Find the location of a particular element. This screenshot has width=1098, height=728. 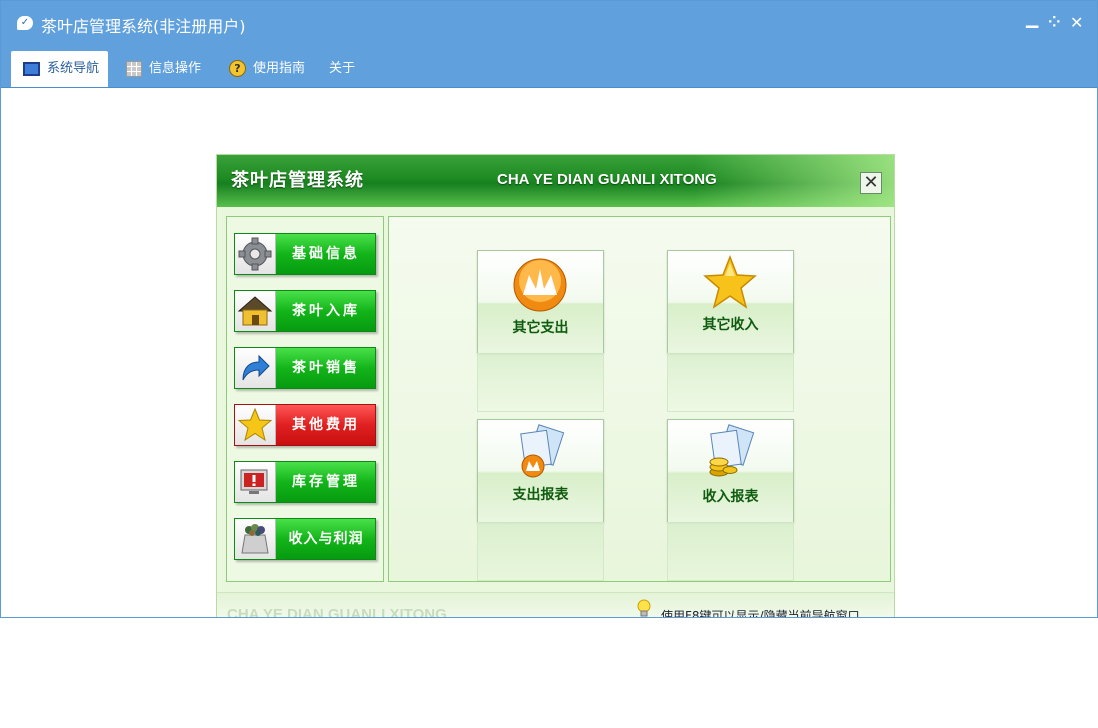

report-flame-icon is located at coordinates (540, 453).